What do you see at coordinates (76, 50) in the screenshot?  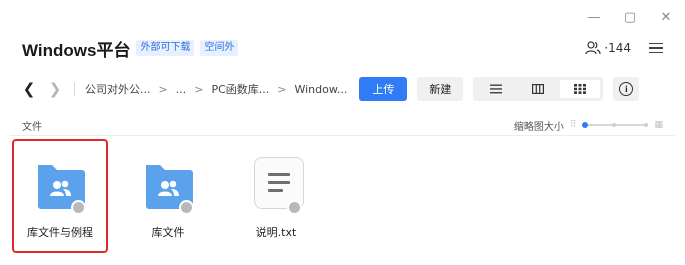 I see `page-title: Windows平台` at bounding box center [76, 50].